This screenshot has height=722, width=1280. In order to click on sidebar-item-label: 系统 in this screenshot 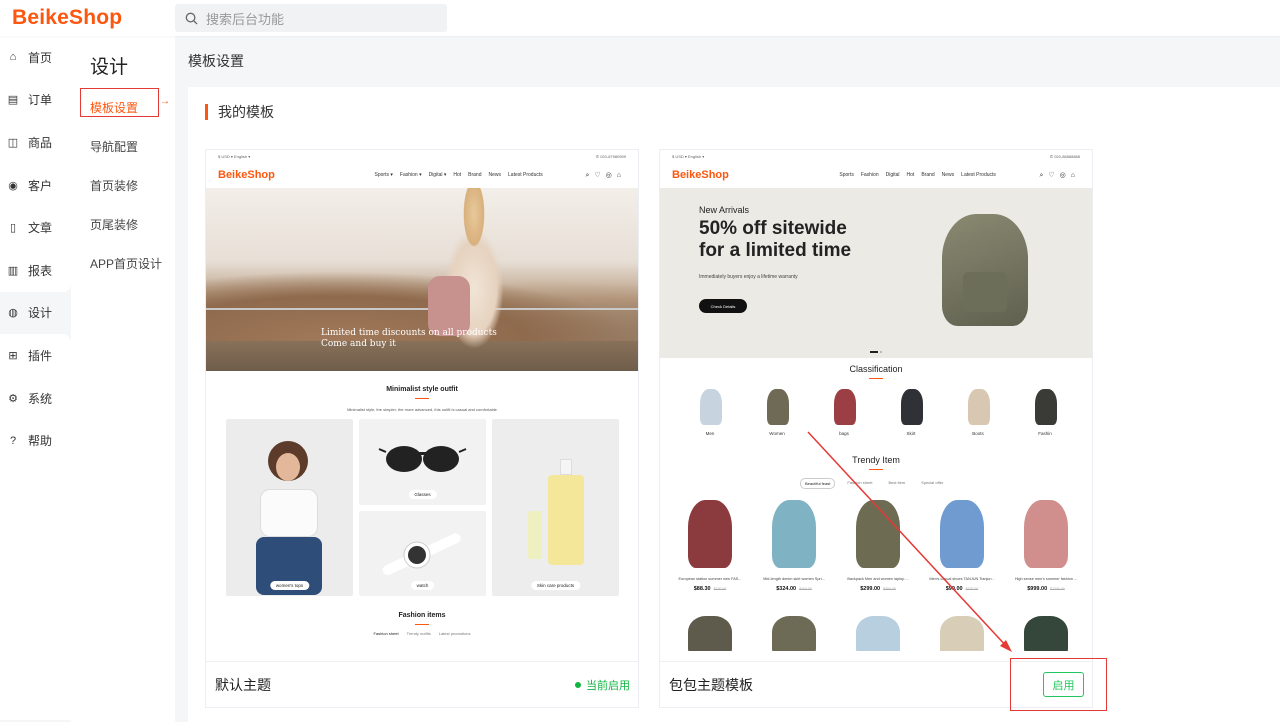, I will do `click(40, 398)`.